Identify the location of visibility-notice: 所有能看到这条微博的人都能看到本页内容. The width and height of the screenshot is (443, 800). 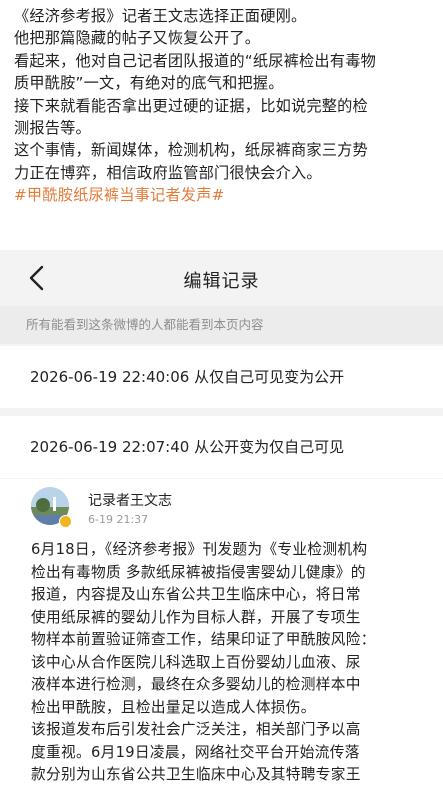
(221, 325).